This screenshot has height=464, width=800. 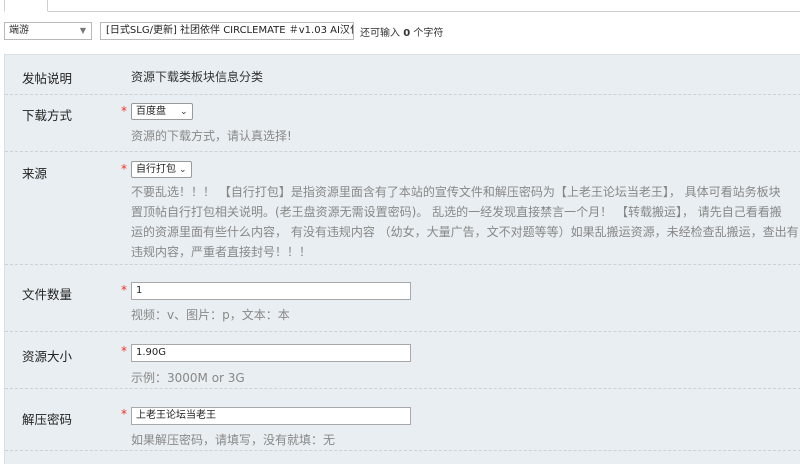 I want to click on row-intro: 发帖说明 资源下载类板块信息分类, so click(x=402, y=75).